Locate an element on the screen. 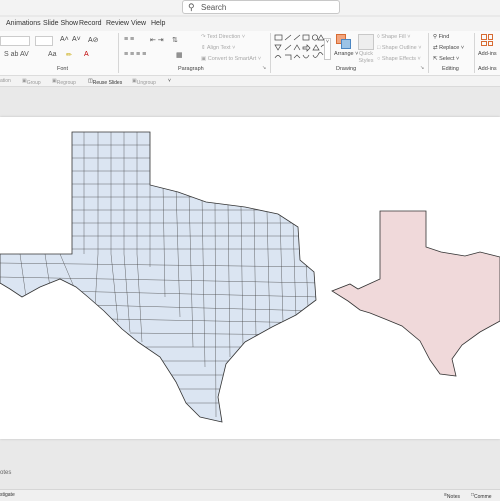 The image size is (500, 501). aa-icon: Aa is located at coordinates (52, 54).